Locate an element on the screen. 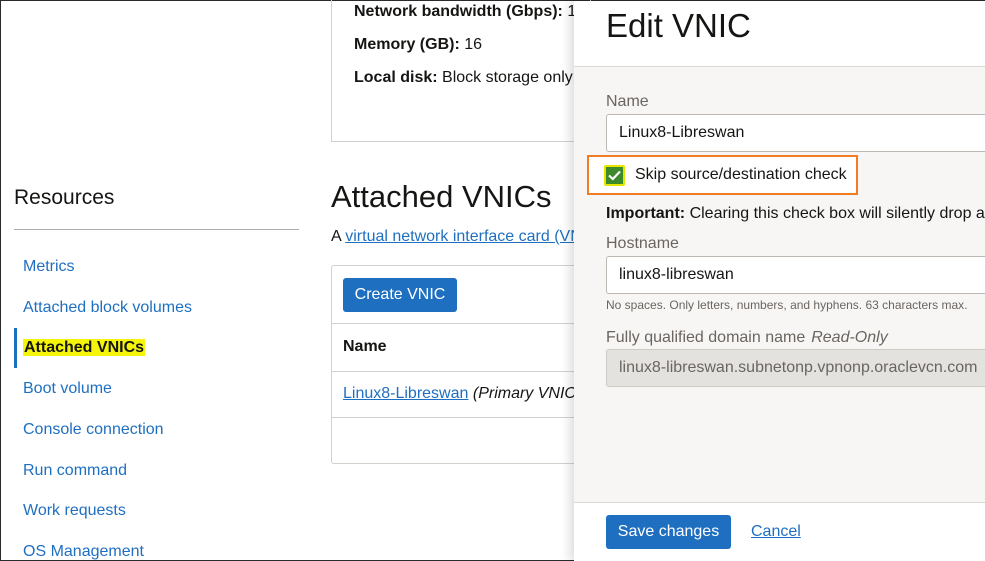 The width and height of the screenshot is (985, 561). name-label: Name is located at coordinates (627, 101).